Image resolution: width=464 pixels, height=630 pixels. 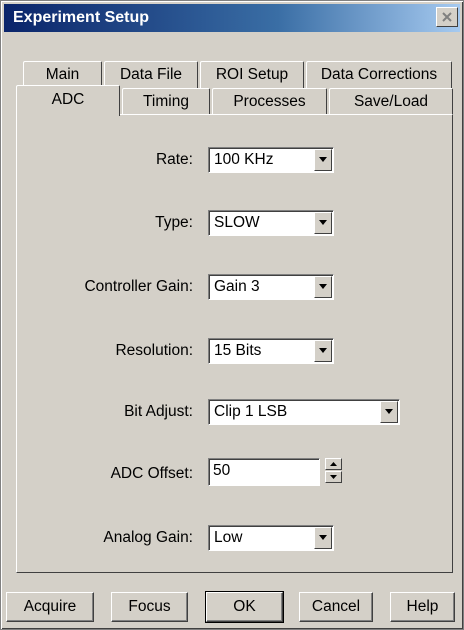 I want to click on tab-data-file: Data File, so click(x=151, y=74).